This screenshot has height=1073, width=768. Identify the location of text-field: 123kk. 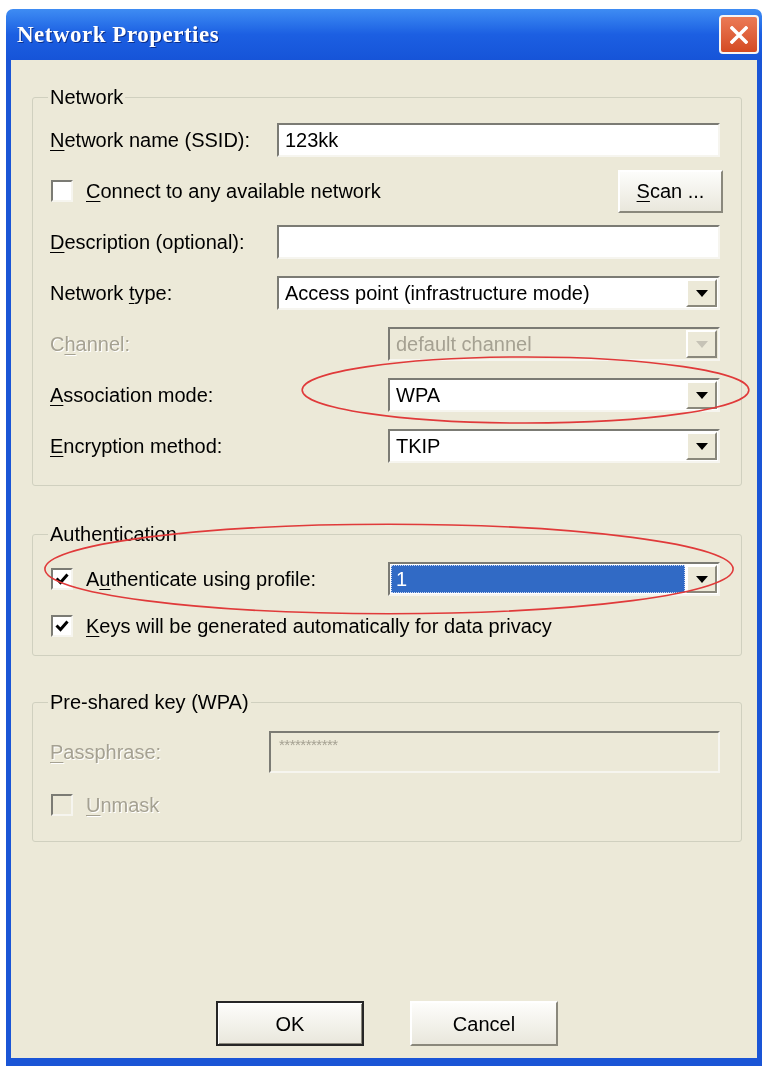
(498, 140).